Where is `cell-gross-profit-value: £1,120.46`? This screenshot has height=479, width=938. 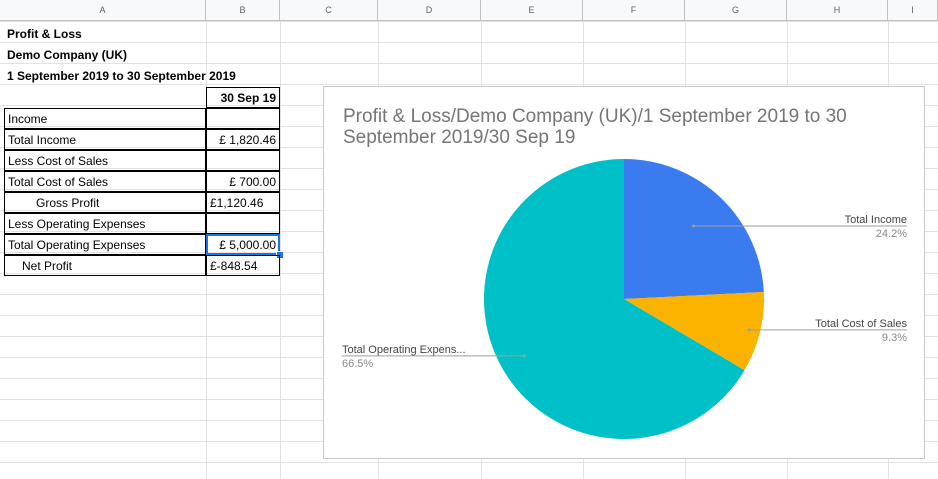
cell-gross-profit-value: £1,120.46 is located at coordinates (243, 202).